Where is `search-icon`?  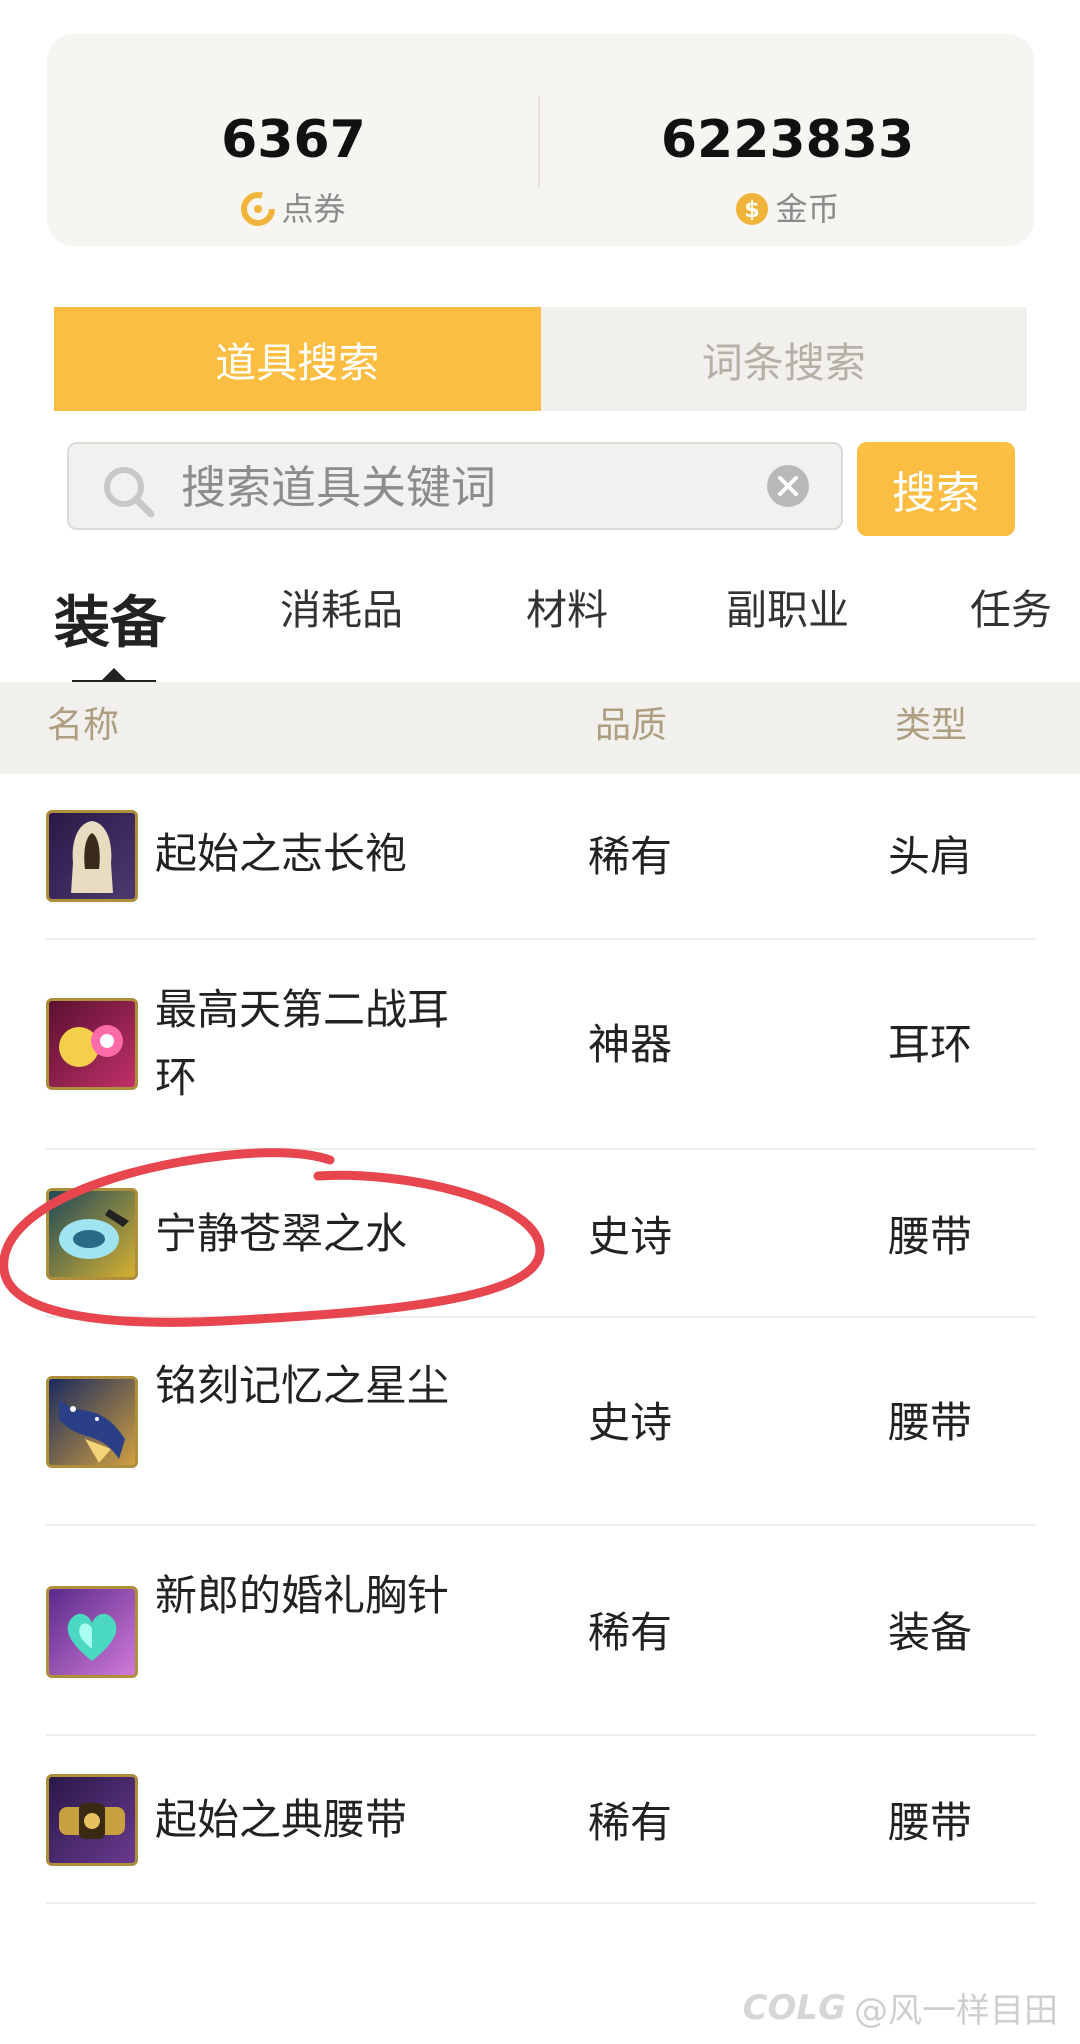
search-icon is located at coordinates (129, 492).